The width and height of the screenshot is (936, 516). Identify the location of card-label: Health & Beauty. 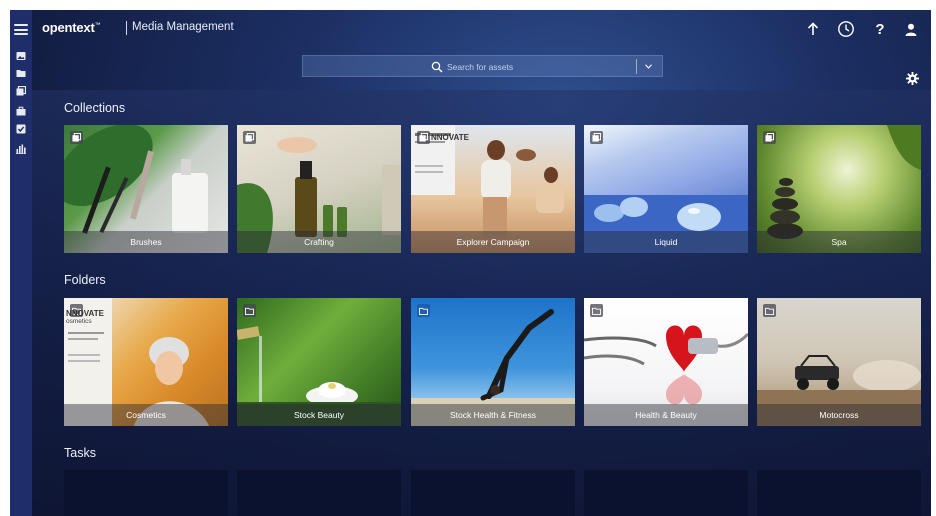
(666, 415).